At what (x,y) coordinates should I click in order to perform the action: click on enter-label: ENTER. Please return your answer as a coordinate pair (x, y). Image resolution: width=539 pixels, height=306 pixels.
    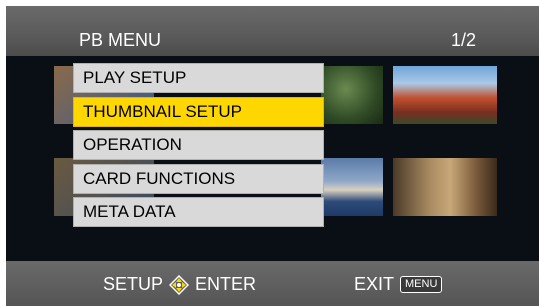
    Looking at the image, I should click on (226, 284).